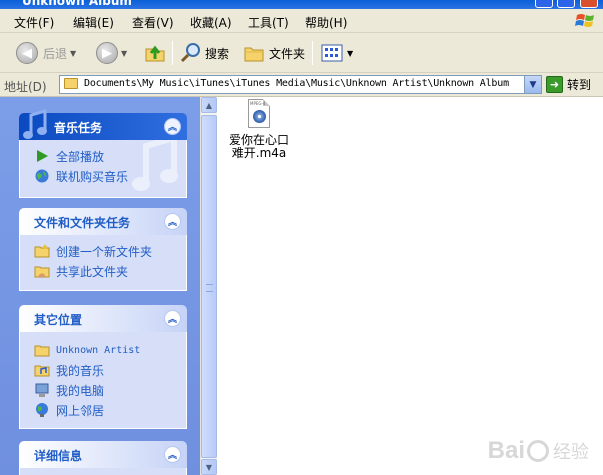  I want to click on scroll-up-icon: ▲, so click(209, 105).